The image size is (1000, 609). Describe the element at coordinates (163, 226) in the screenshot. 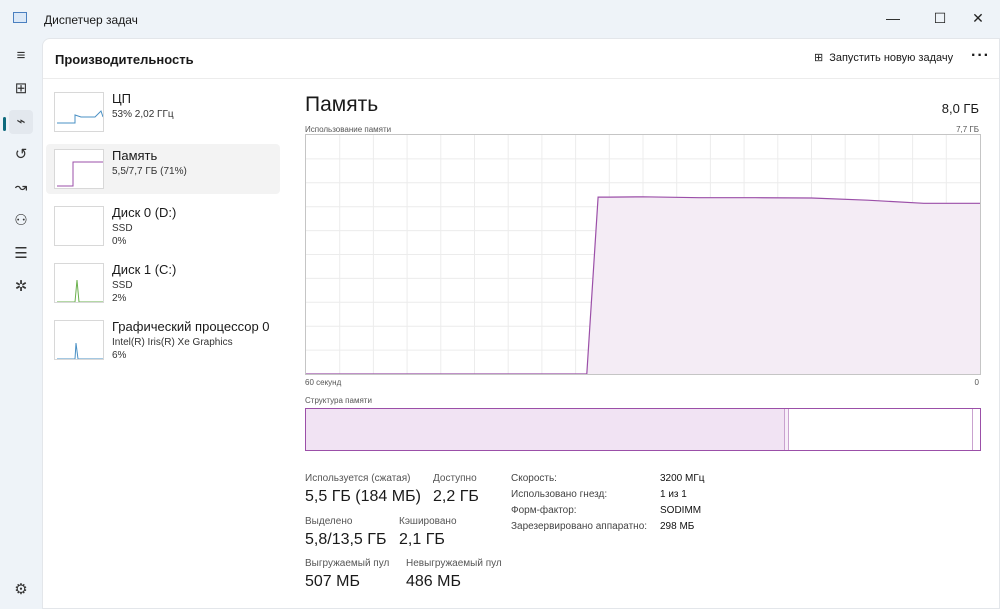

I see `sidebar-item-2: Диск 0 (D:) SSD 0%` at that location.